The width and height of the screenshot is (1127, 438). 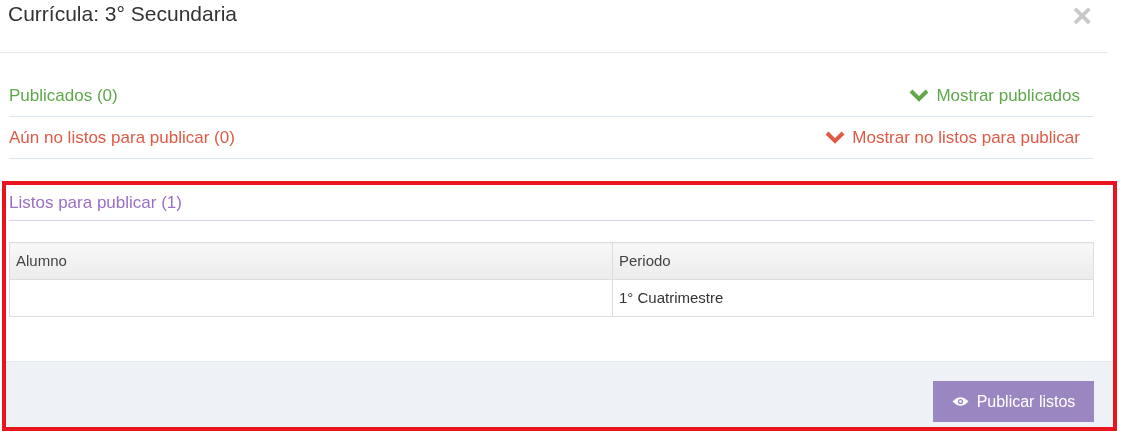 I want to click on column-header: Periodo, so click(x=853, y=261).